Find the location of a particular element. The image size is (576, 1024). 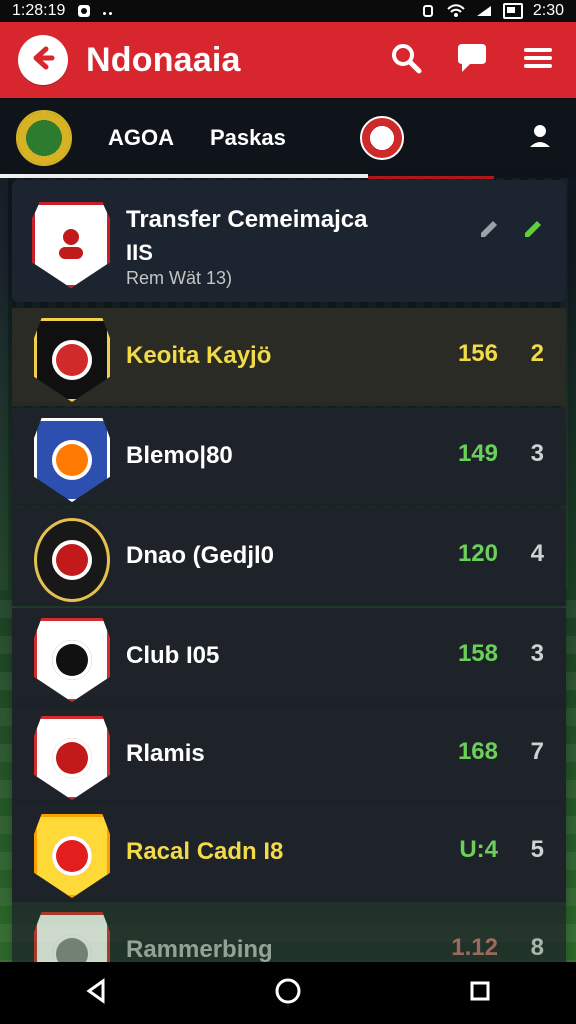

status-left: 1:28:19 is located at coordinates (63, 11).